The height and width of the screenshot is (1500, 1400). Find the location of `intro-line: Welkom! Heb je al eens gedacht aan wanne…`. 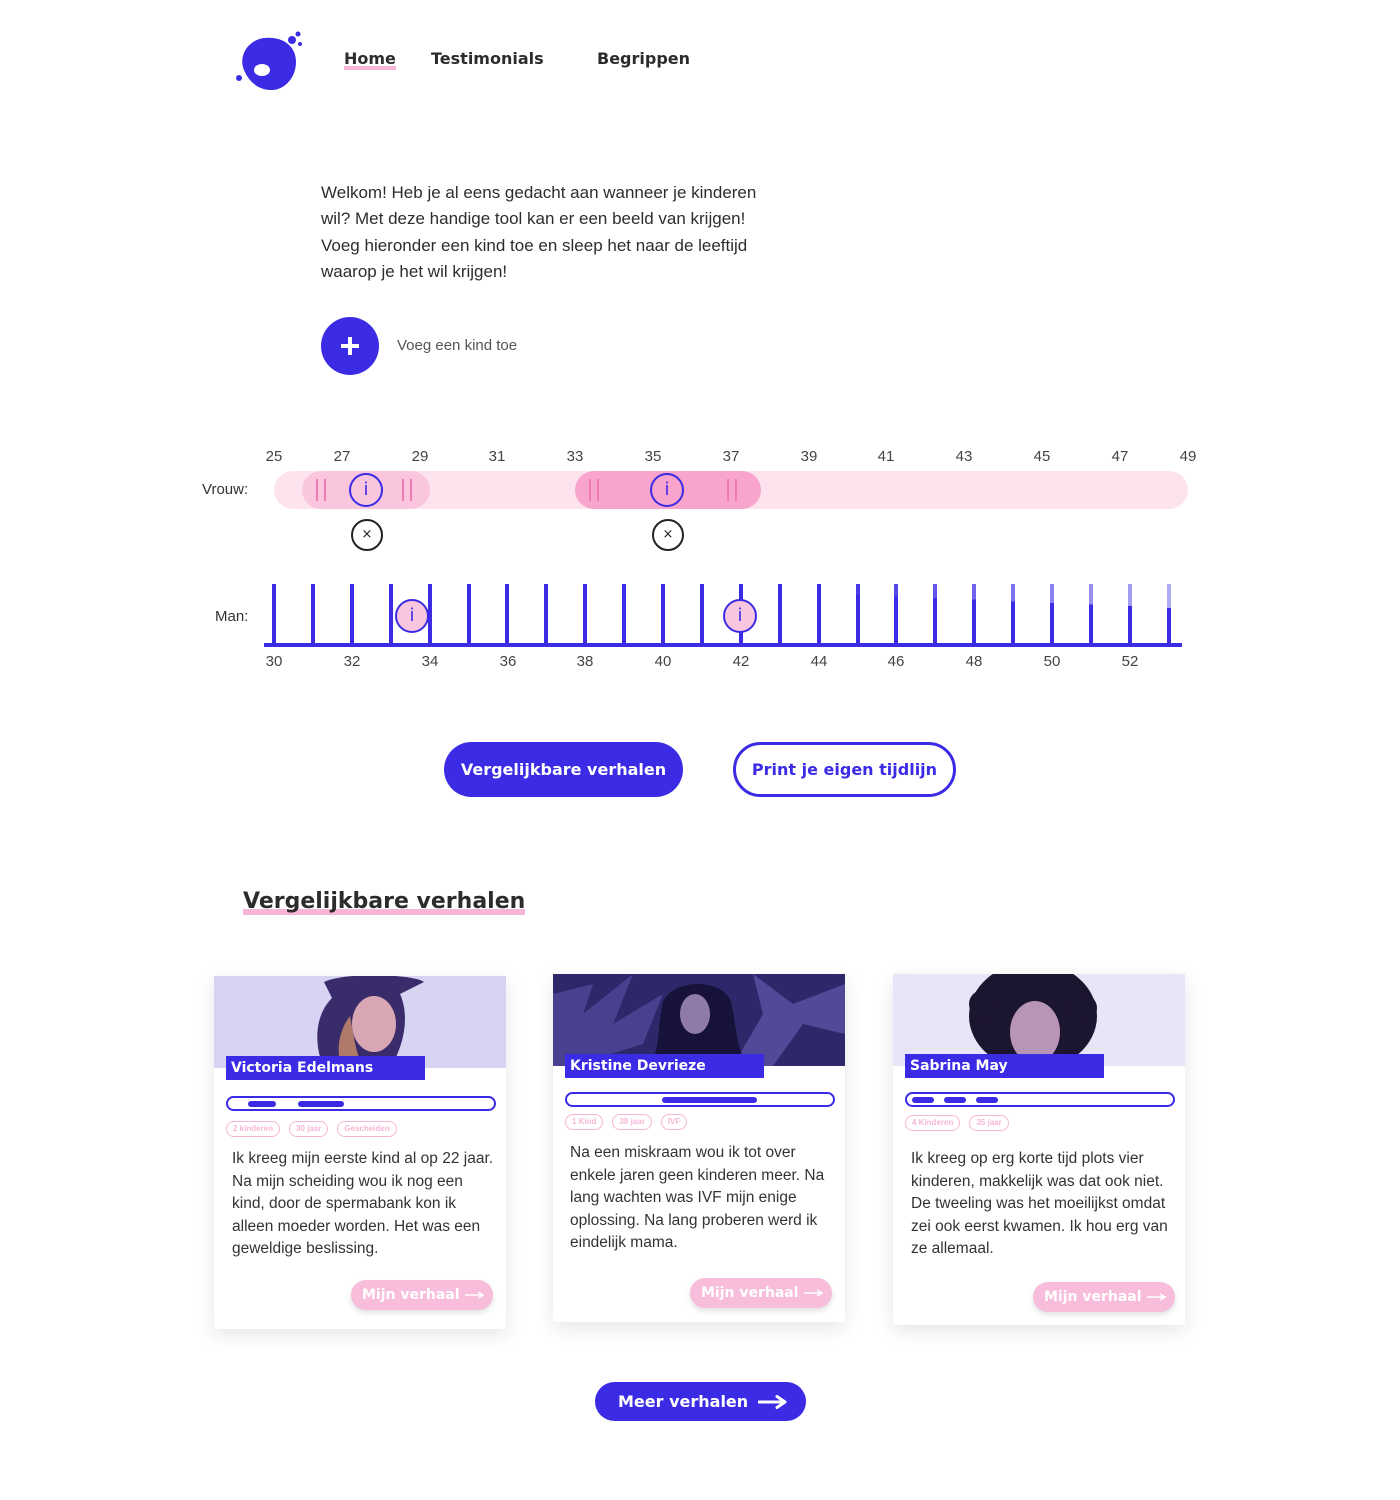

intro-line: Welkom! Heb je al eens gedacht aan wanne… is located at coordinates (539, 192).